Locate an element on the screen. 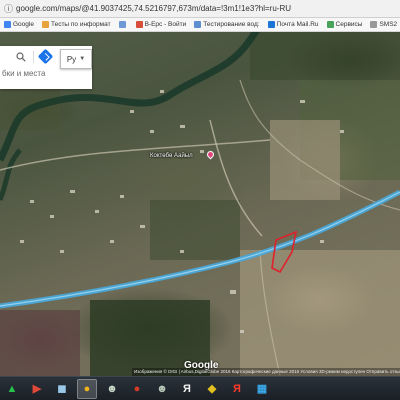  alien-app-2-icon: ☻ is located at coordinates (162, 389).